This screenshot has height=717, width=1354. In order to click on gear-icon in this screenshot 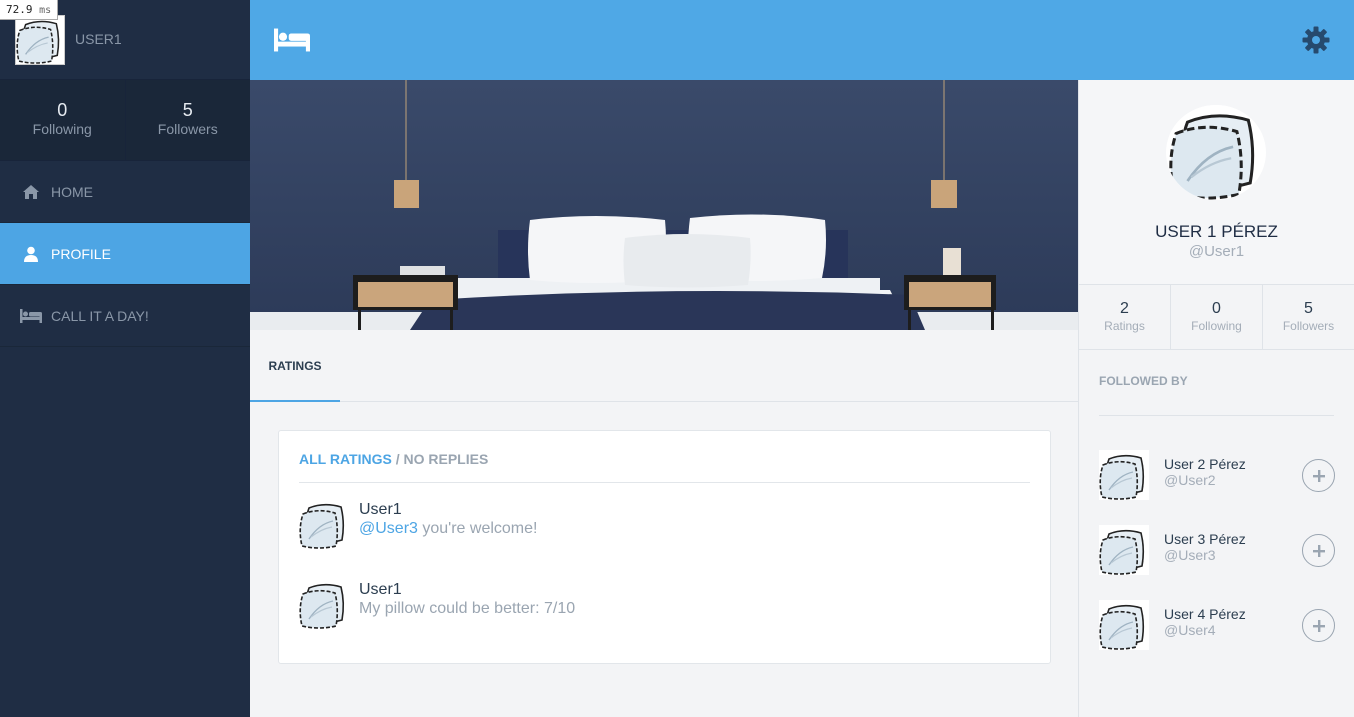, I will do `click(1316, 42)`.